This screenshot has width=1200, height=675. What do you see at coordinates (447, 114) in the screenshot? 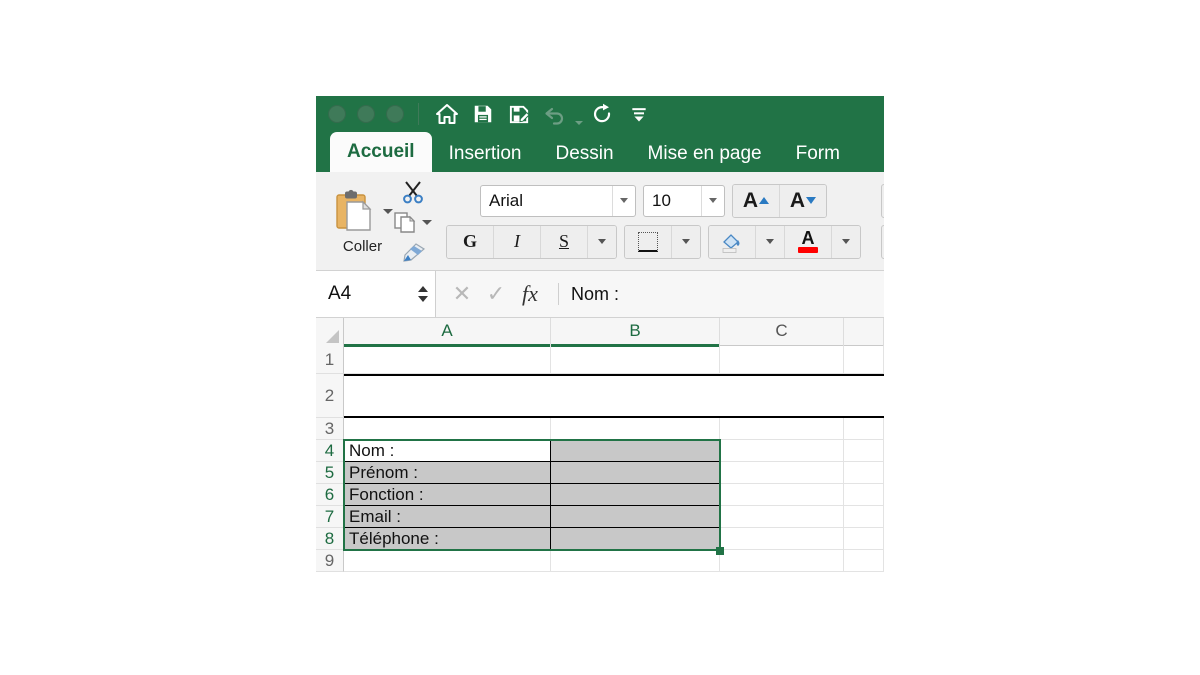
I see `home-icon` at bounding box center [447, 114].